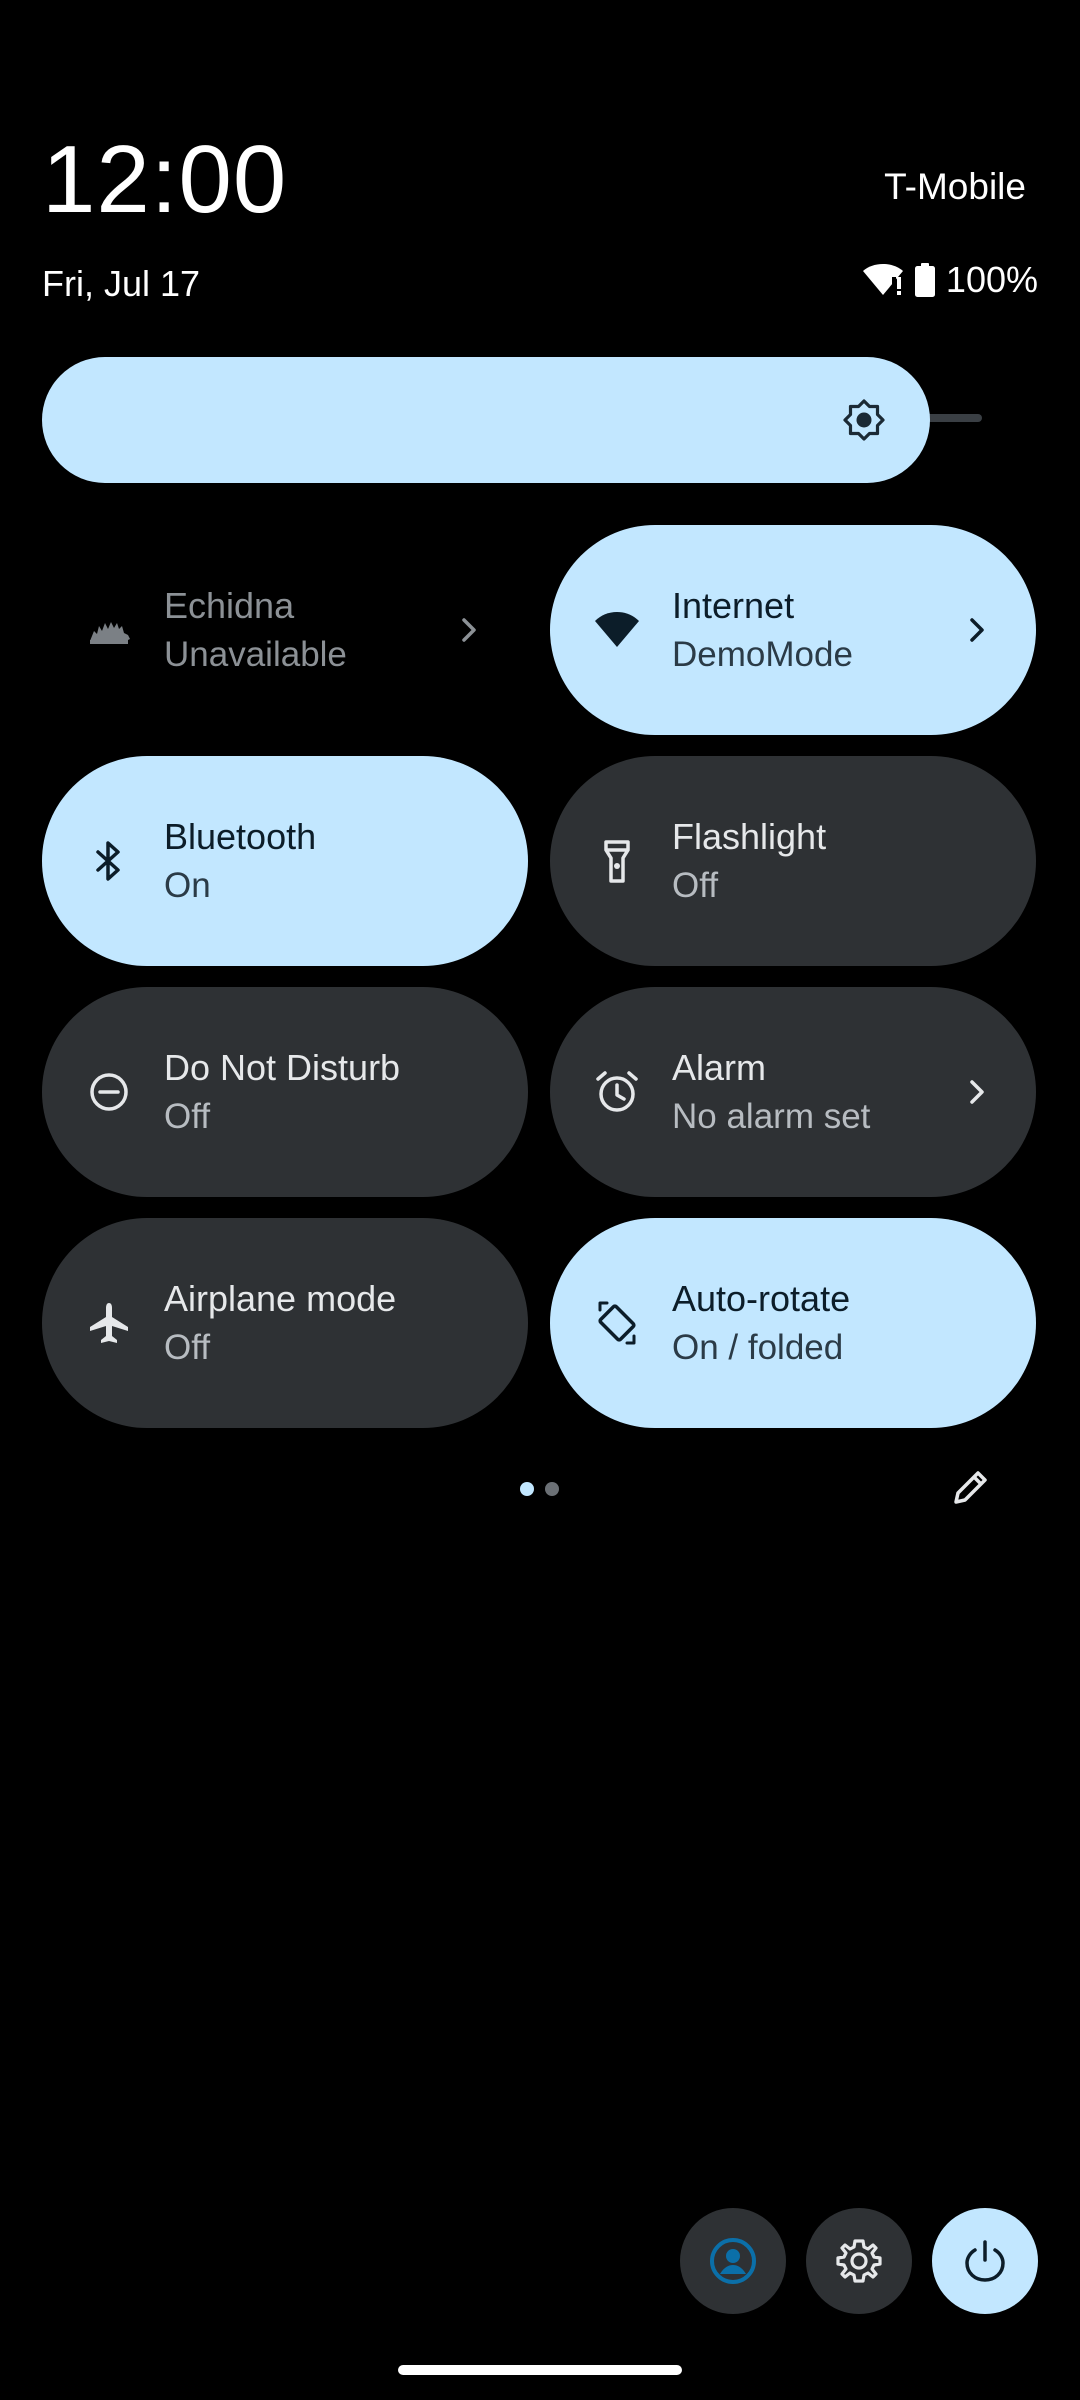  Describe the element at coordinates (617, 1323) in the screenshot. I see `auto-rotate-icon` at that location.